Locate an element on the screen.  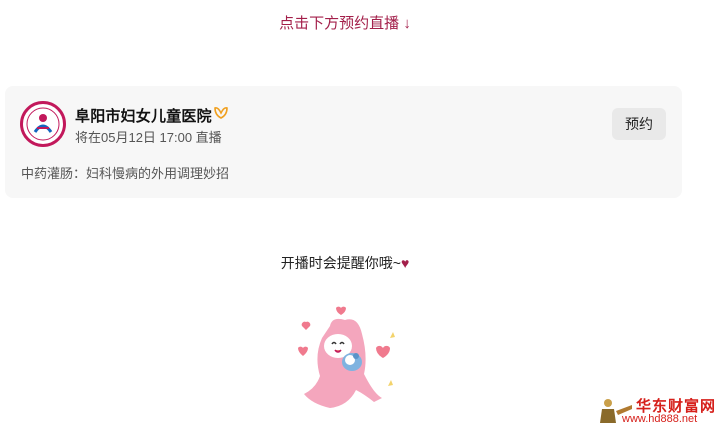
remind-text: 开播时会提醒你哦~ is located at coordinates (340, 263).